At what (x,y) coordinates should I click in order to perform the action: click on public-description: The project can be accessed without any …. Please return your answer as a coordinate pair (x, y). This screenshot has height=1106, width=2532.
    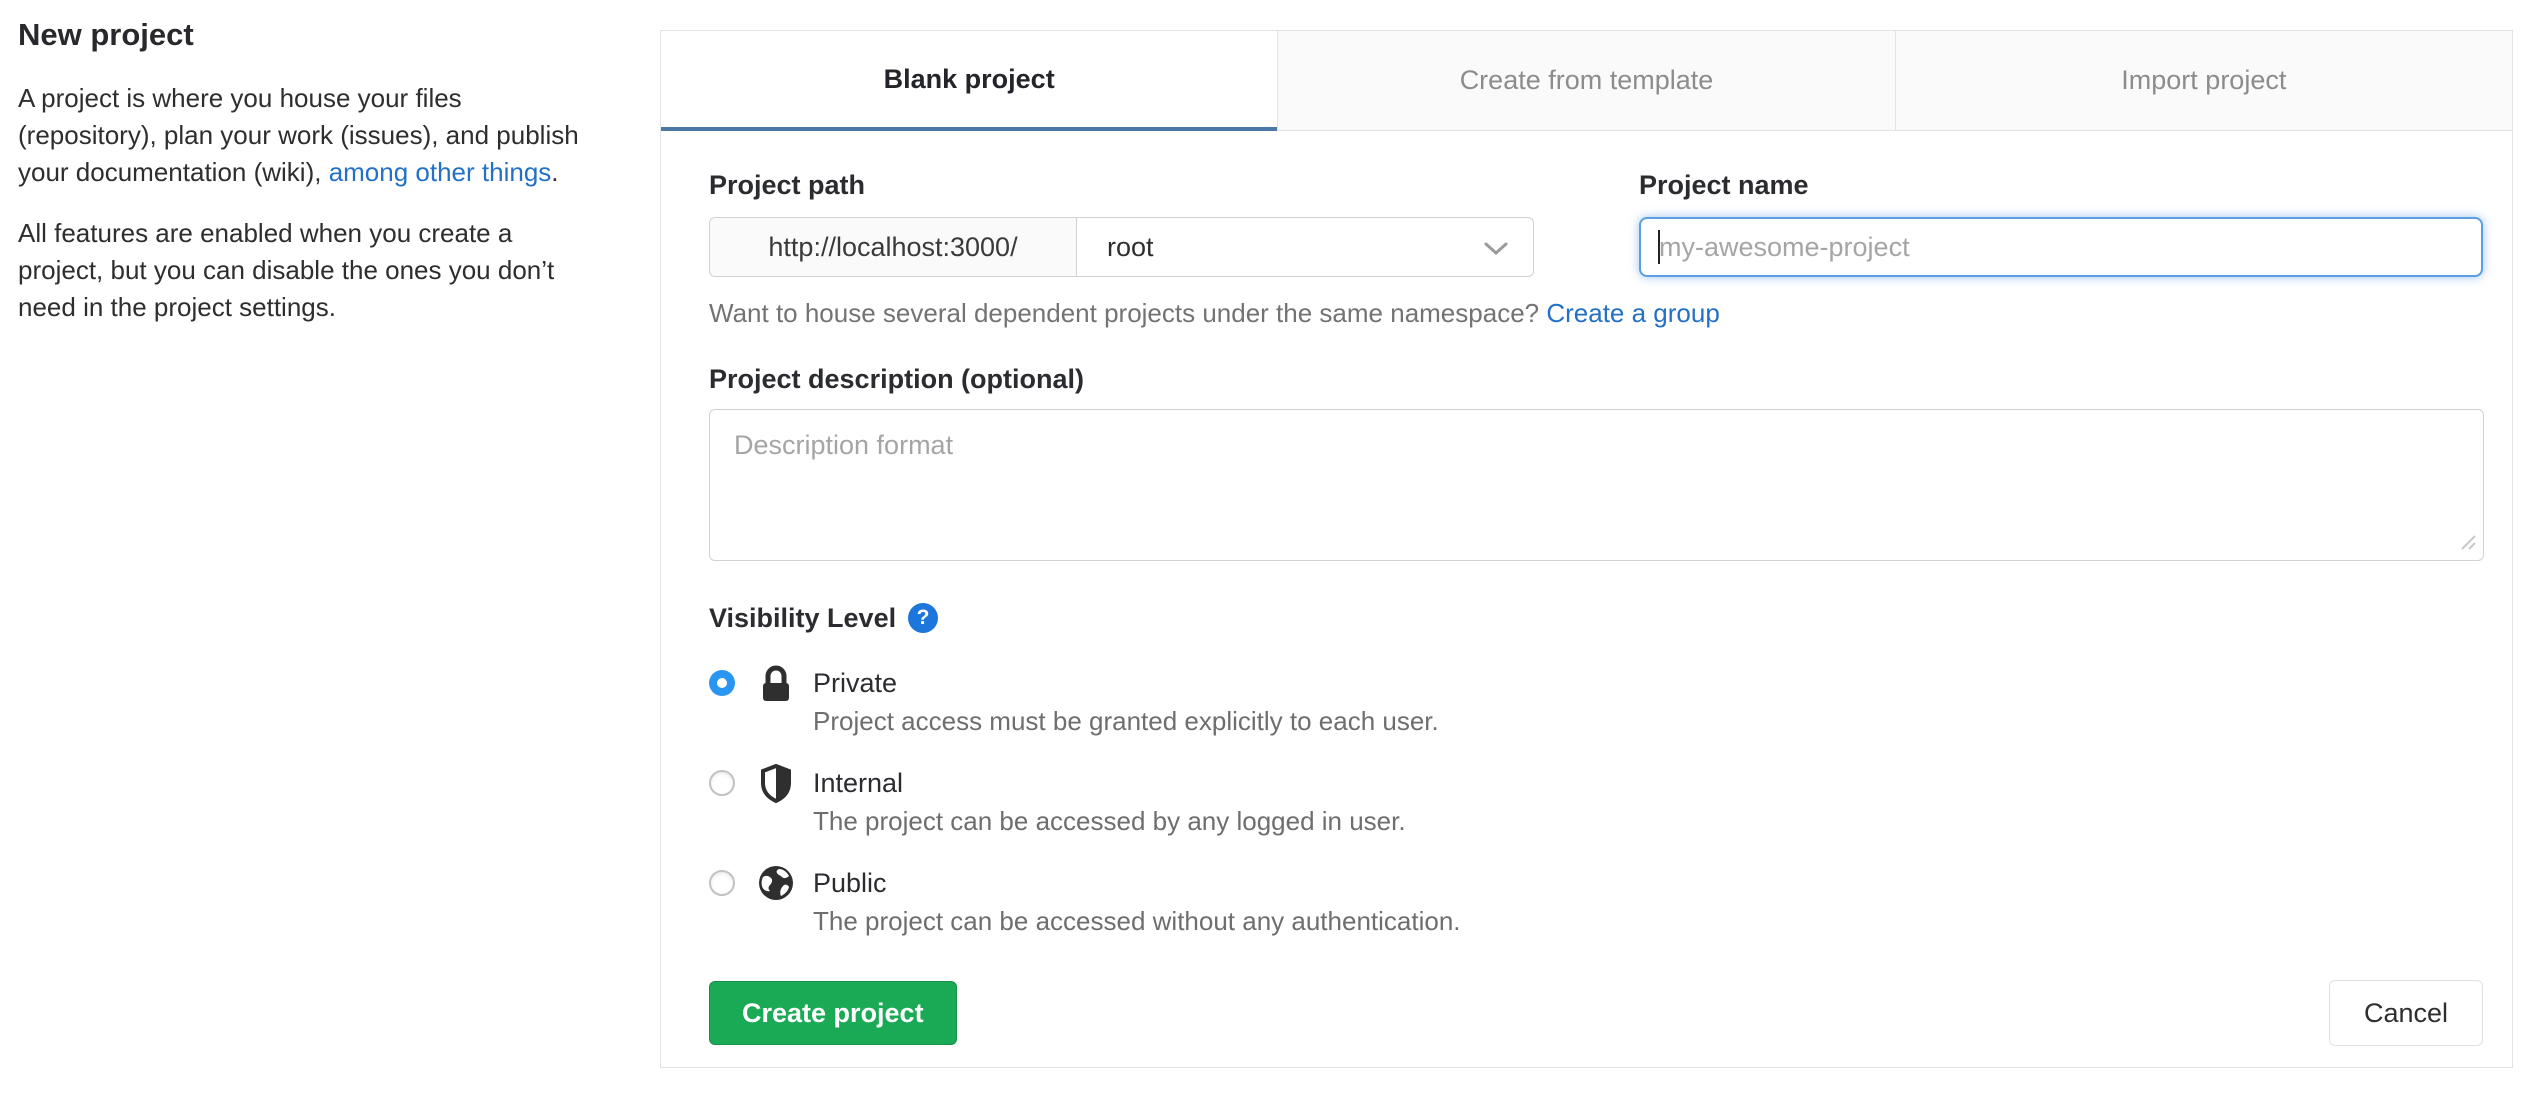
    Looking at the image, I should click on (1137, 921).